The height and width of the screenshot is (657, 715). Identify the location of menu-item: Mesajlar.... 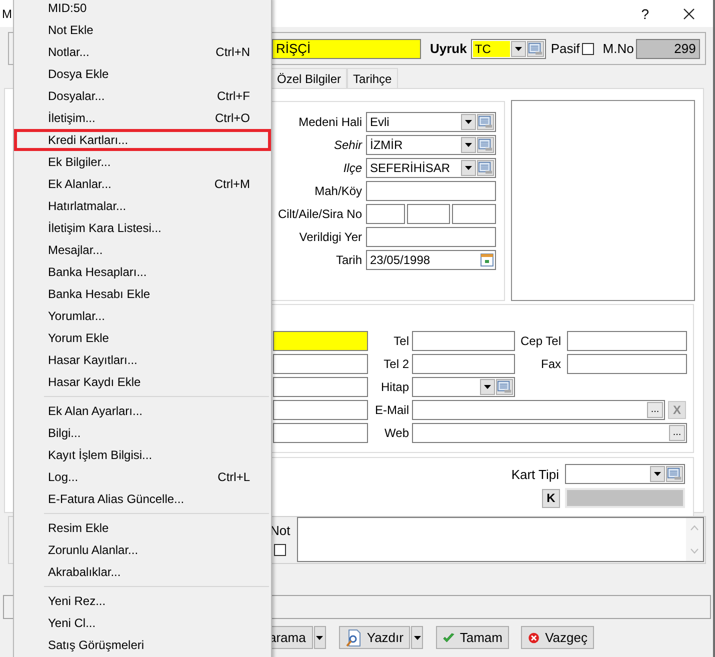
(142, 250).